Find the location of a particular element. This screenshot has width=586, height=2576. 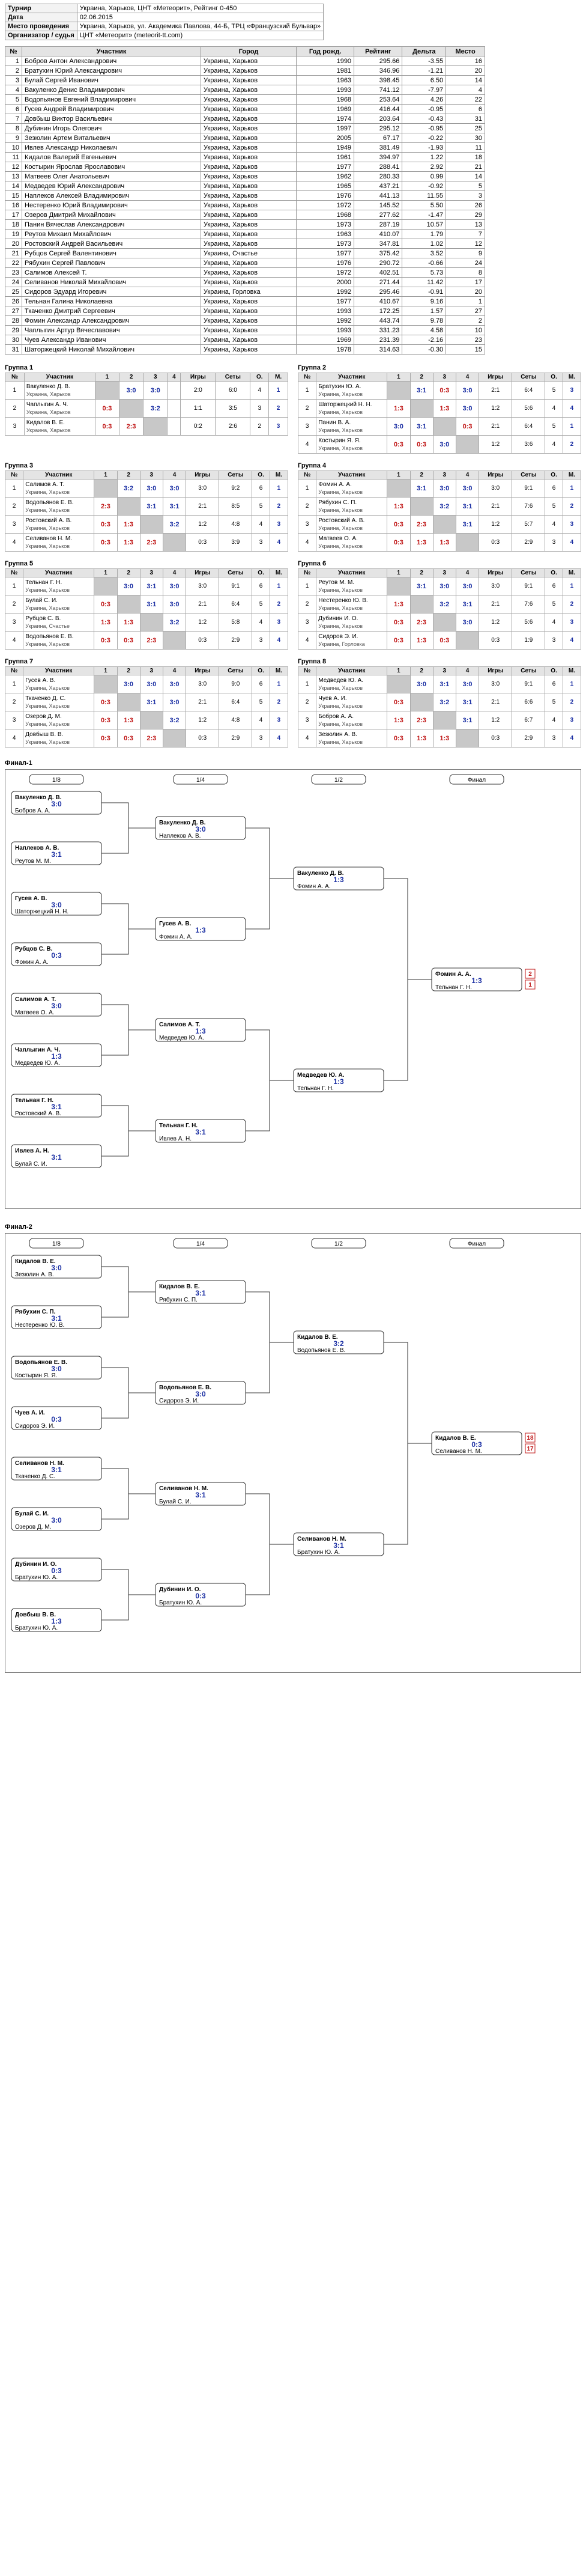

player-cell: 31 is located at coordinates (465, 119).